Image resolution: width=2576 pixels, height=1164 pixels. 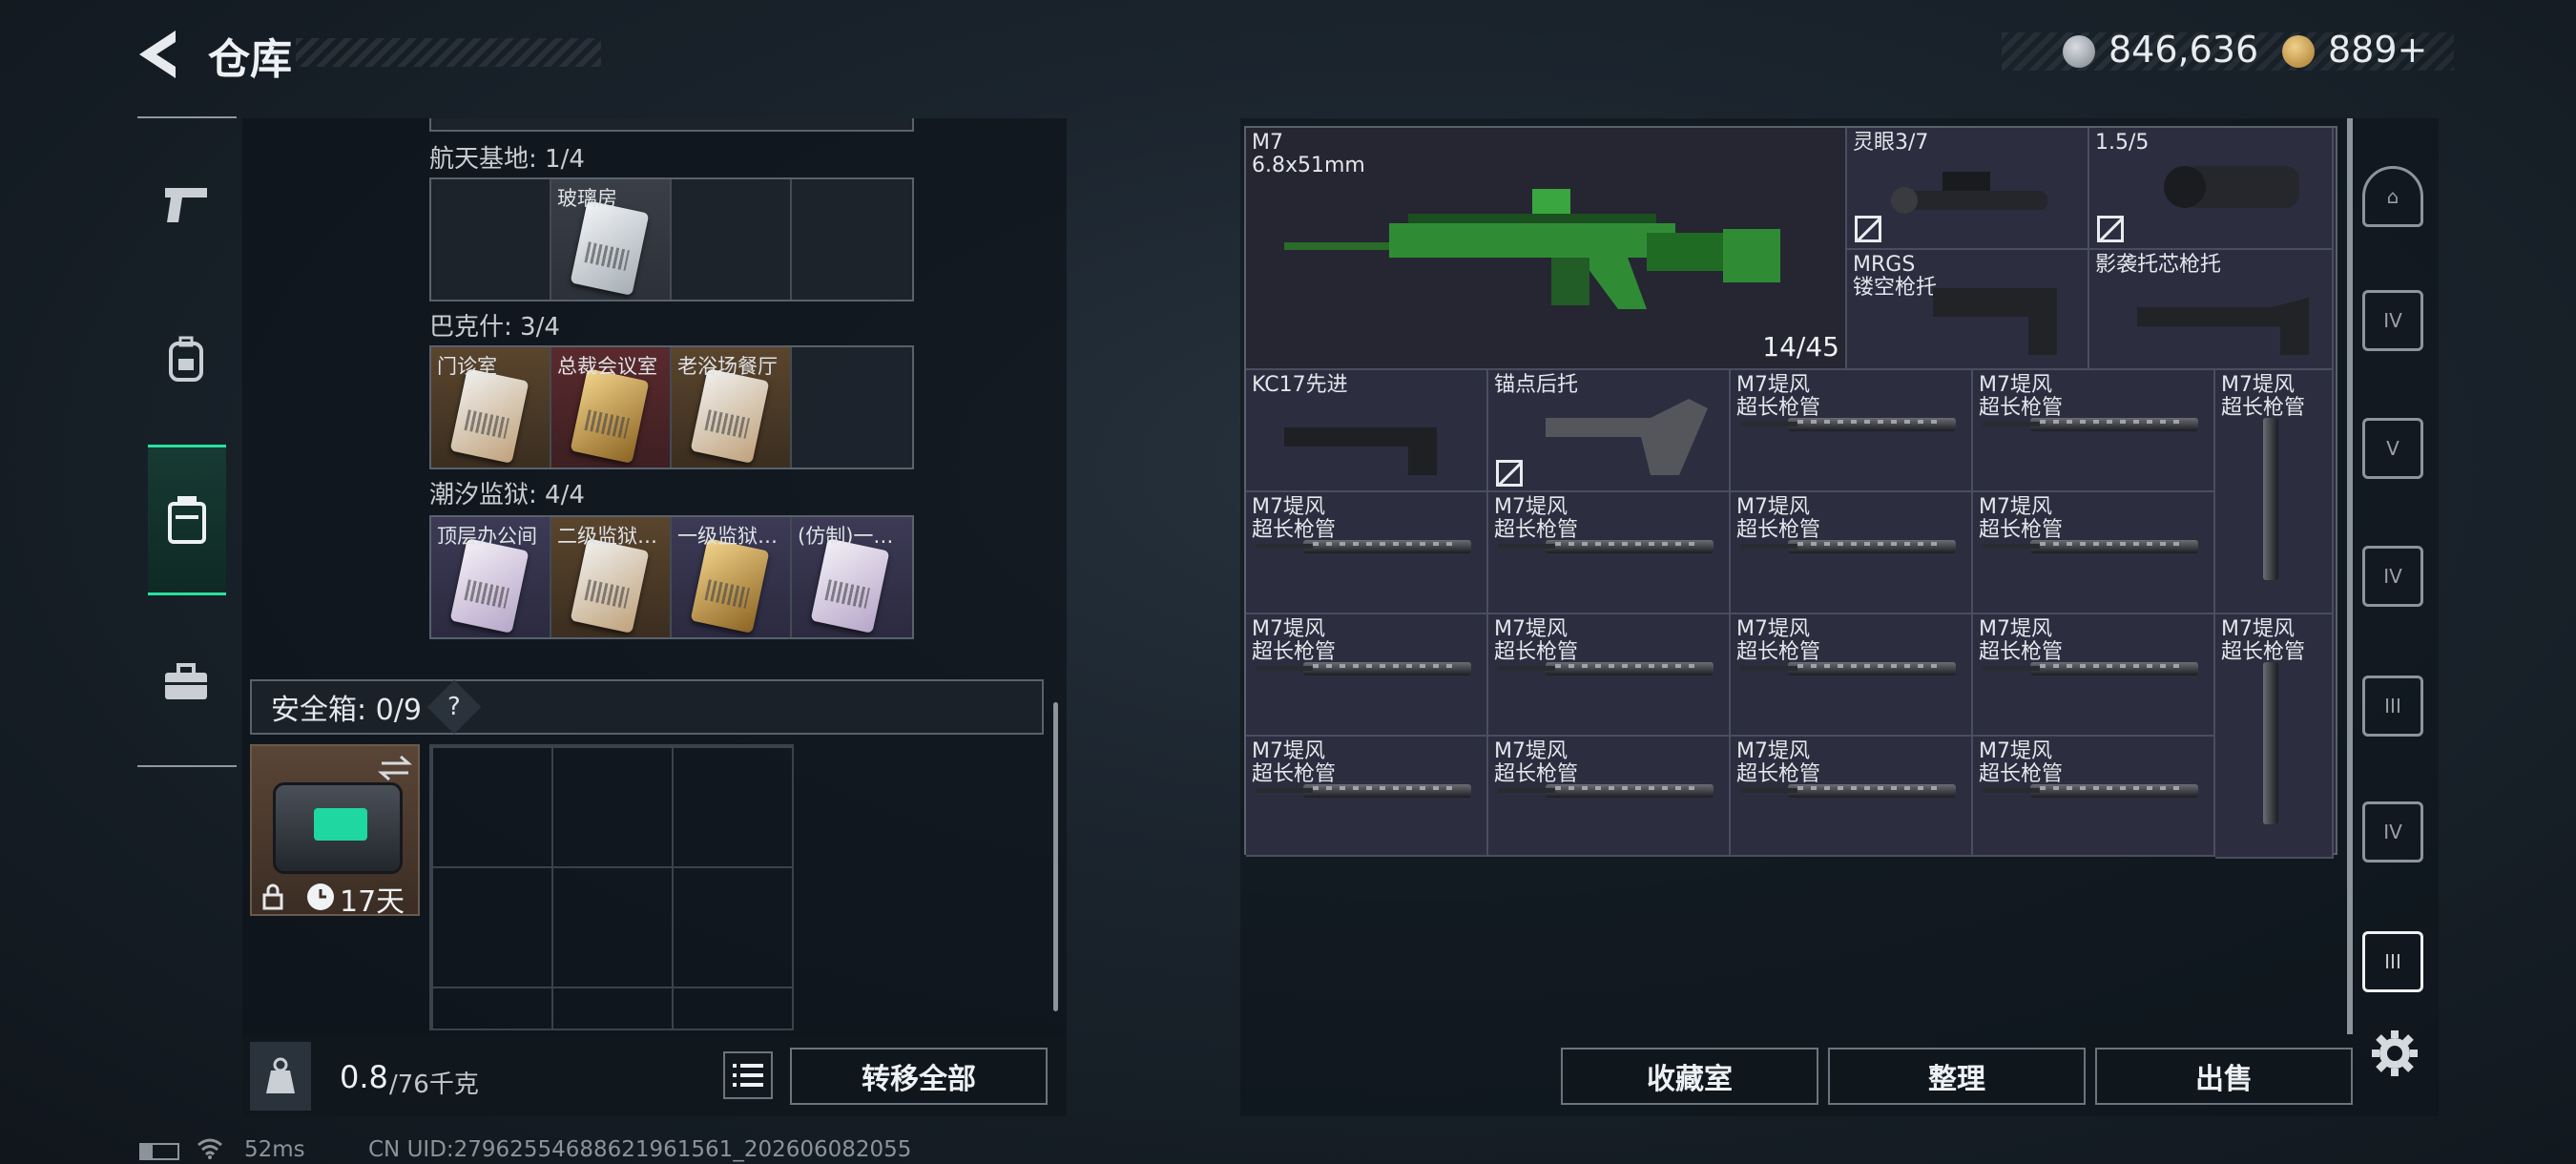 I want to click on weight-current: 0.8, so click(x=364, y=1077).